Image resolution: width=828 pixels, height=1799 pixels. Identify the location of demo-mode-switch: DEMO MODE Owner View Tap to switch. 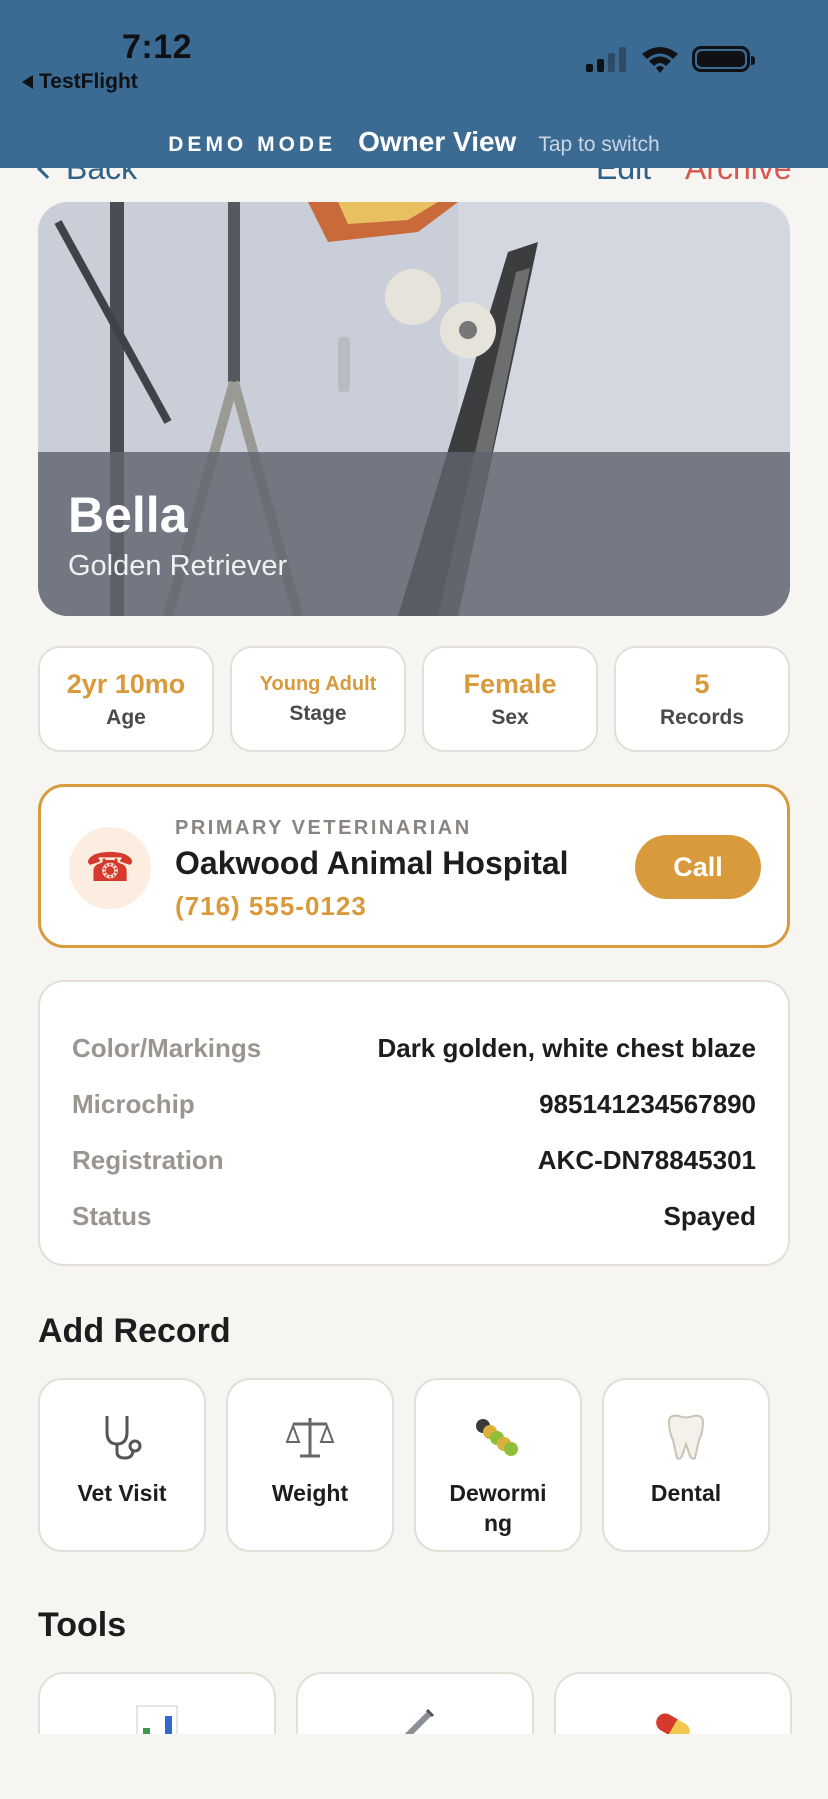
(414, 142).